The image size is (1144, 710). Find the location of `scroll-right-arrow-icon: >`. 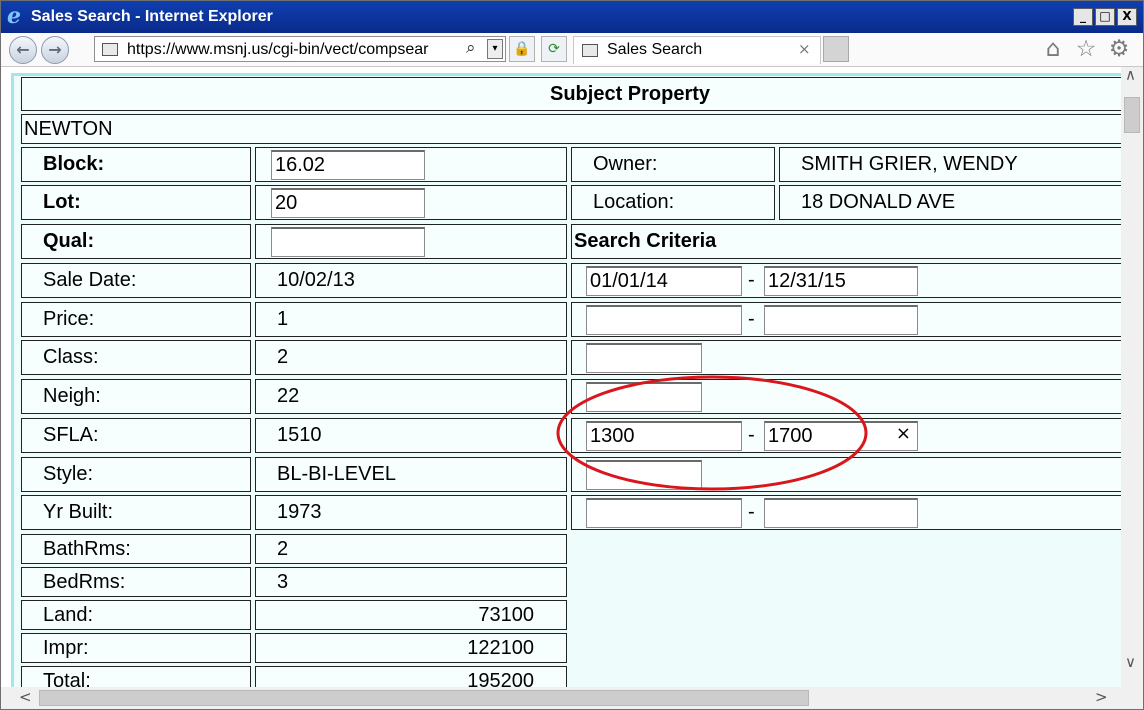

scroll-right-arrow-icon: > is located at coordinates (1101, 697).